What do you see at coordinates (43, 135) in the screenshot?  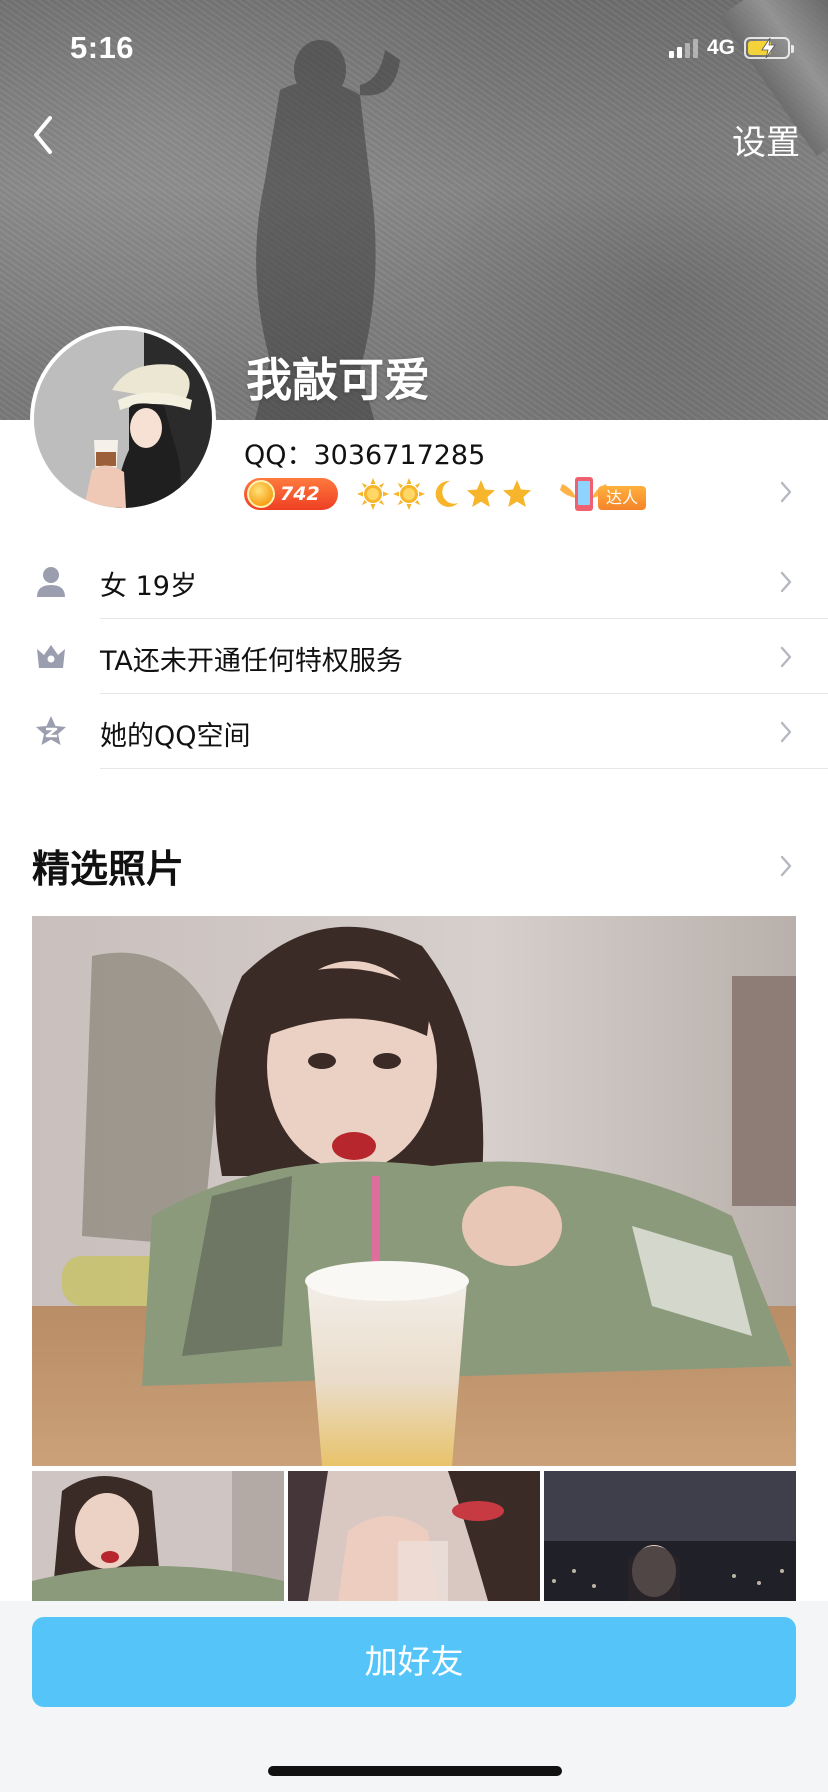 I see `back-button` at bounding box center [43, 135].